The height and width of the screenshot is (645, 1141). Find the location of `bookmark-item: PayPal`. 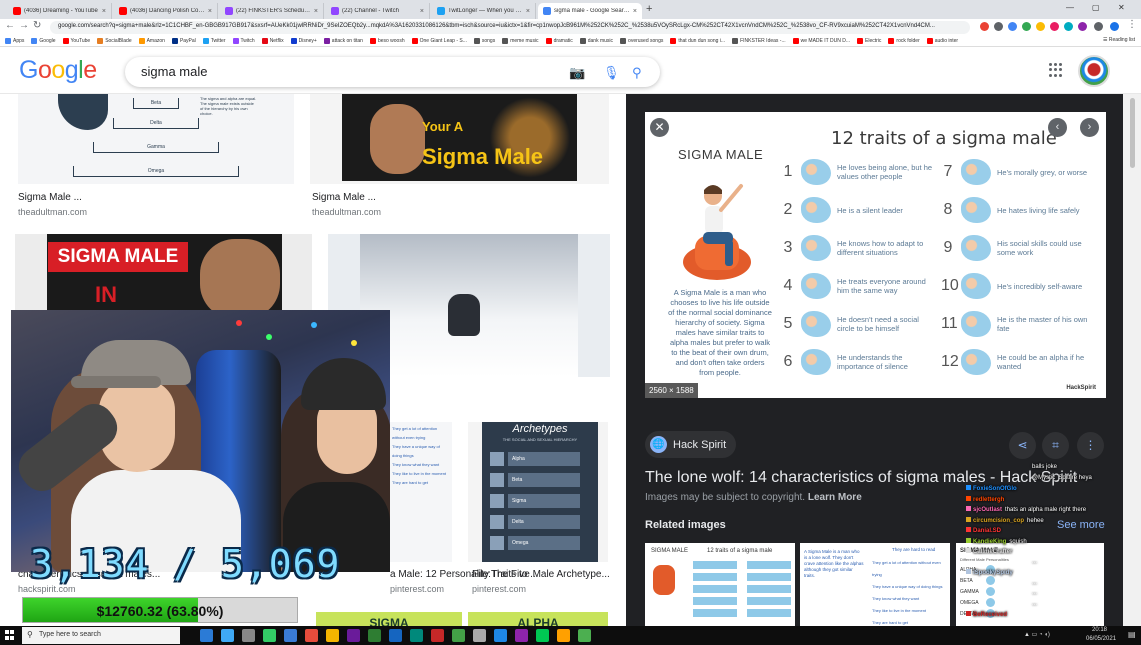

bookmark-item: PayPal is located at coordinates (183, 41).